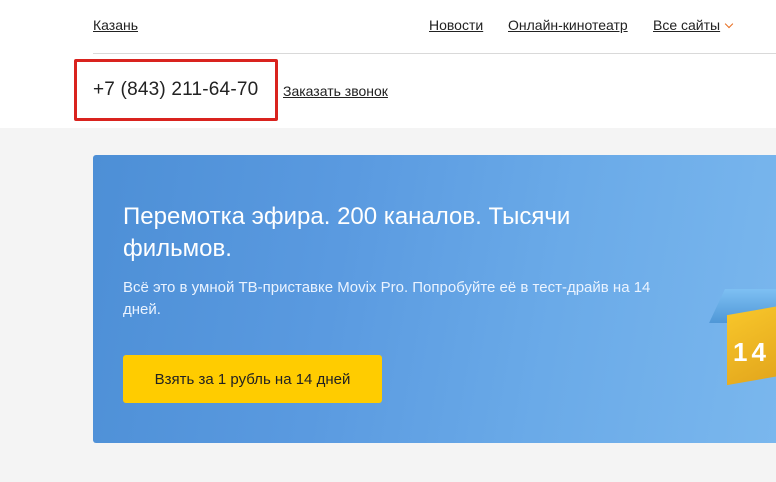  I want to click on callback-link: Заказать звонок, so click(335, 91).